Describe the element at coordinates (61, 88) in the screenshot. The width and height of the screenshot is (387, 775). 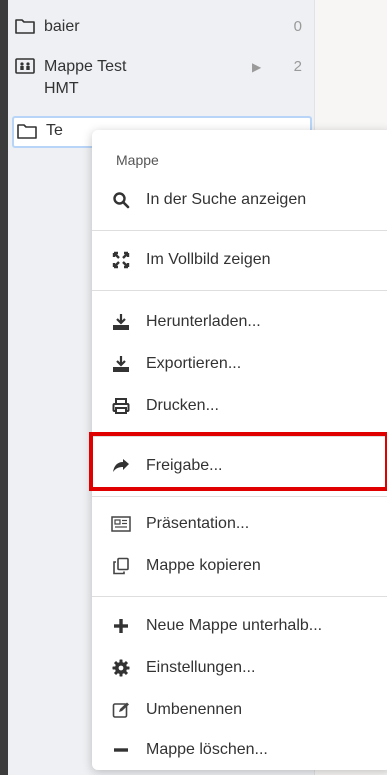
I see `folder-label-line2: HMT` at that location.